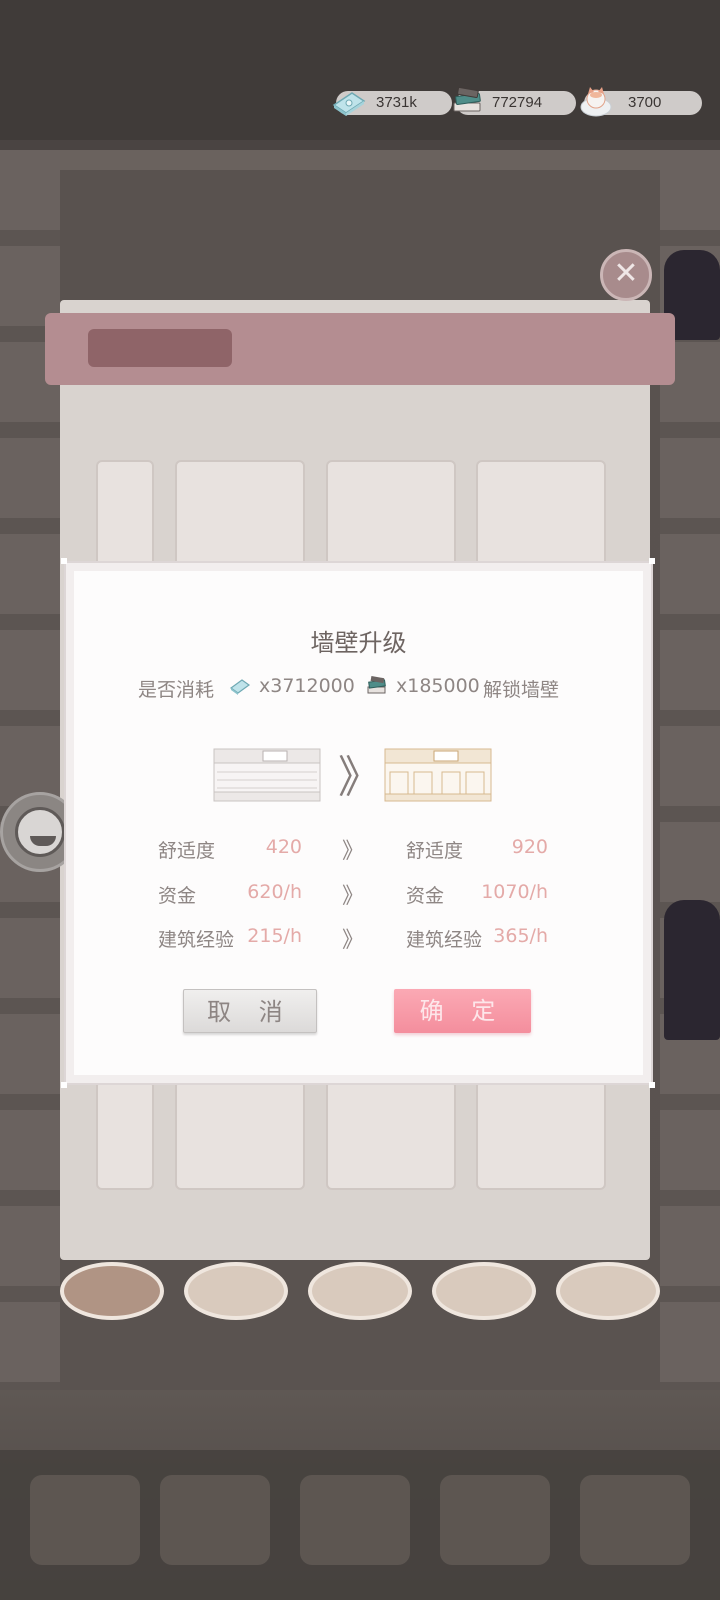  What do you see at coordinates (176, 690) in the screenshot?
I see `cost-prefix: 是否消耗` at bounding box center [176, 690].